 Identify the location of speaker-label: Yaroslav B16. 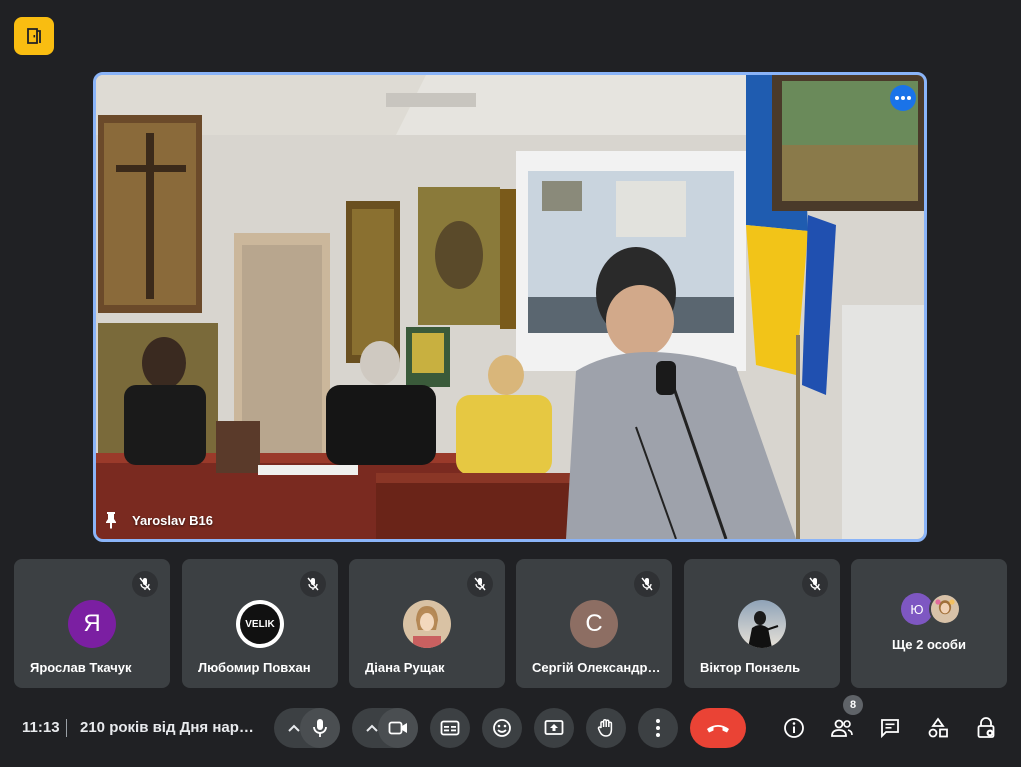
(158, 520).